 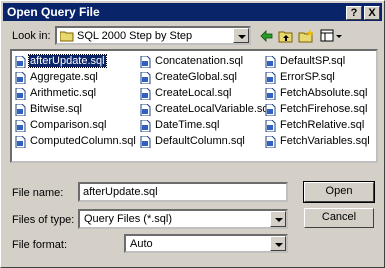 What do you see at coordinates (67, 61) in the screenshot?
I see `file-name: afterUpdate.sql` at bounding box center [67, 61].